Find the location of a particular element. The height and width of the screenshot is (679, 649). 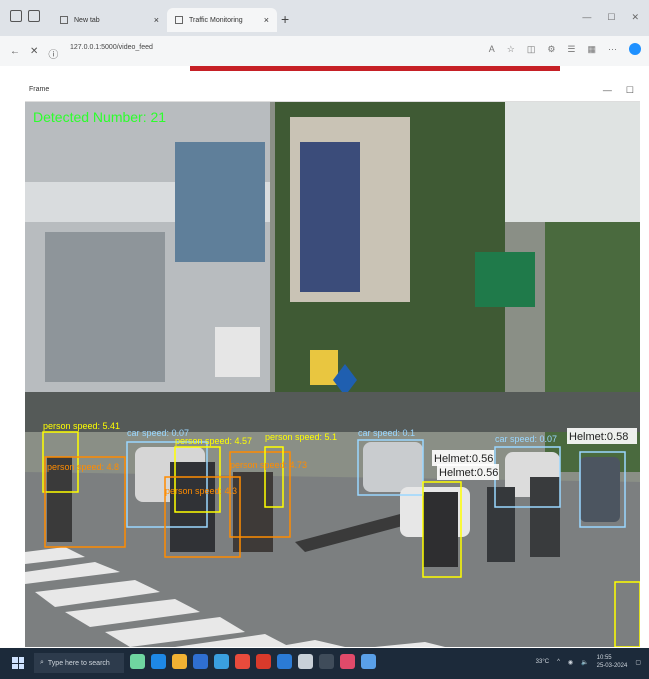

chrome-icon is located at coordinates (242, 661).